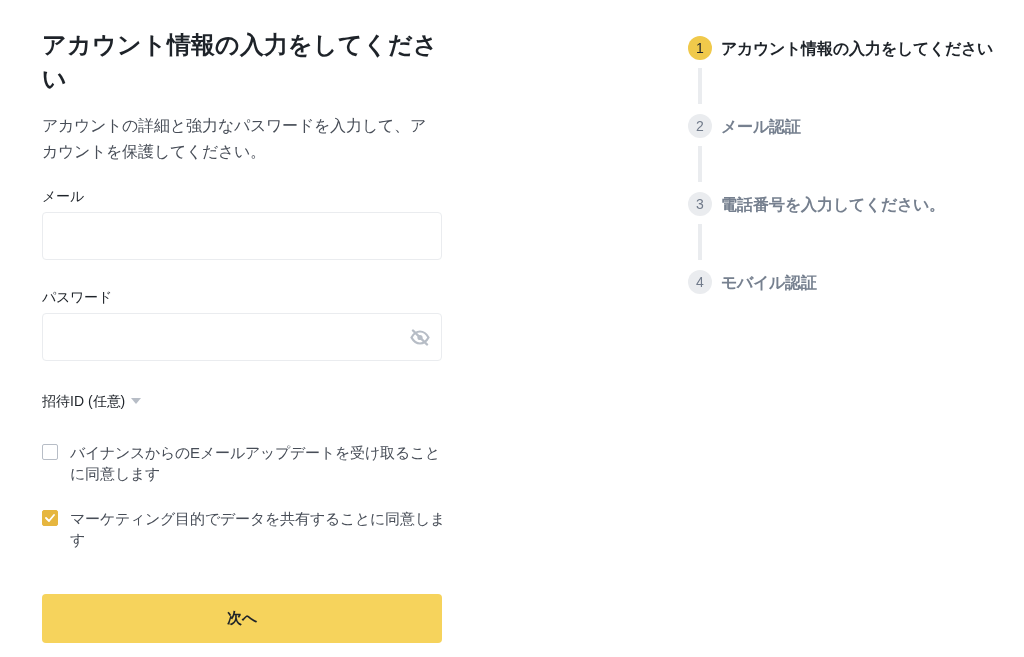 The image size is (1024, 657). What do you see at coordinates (700, 282) in the screenshot?
I see `step-number: 4` at bounding box center [700, 282].